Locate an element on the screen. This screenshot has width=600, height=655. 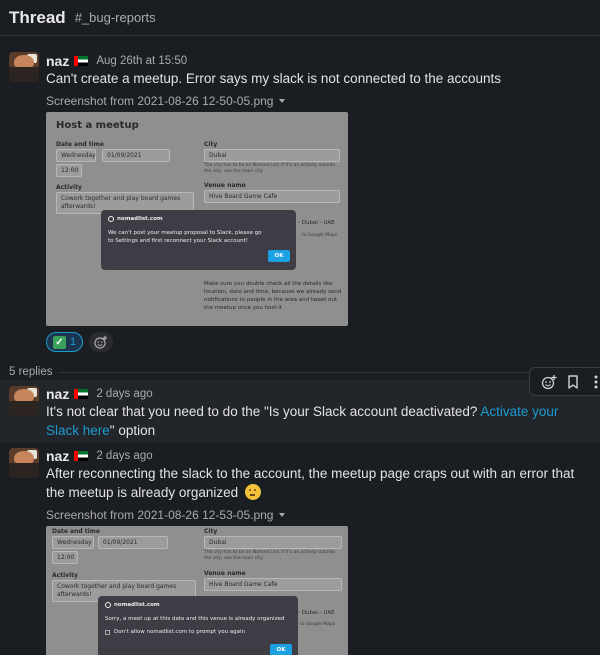
save-message-action is located at coordinates (573, 382).